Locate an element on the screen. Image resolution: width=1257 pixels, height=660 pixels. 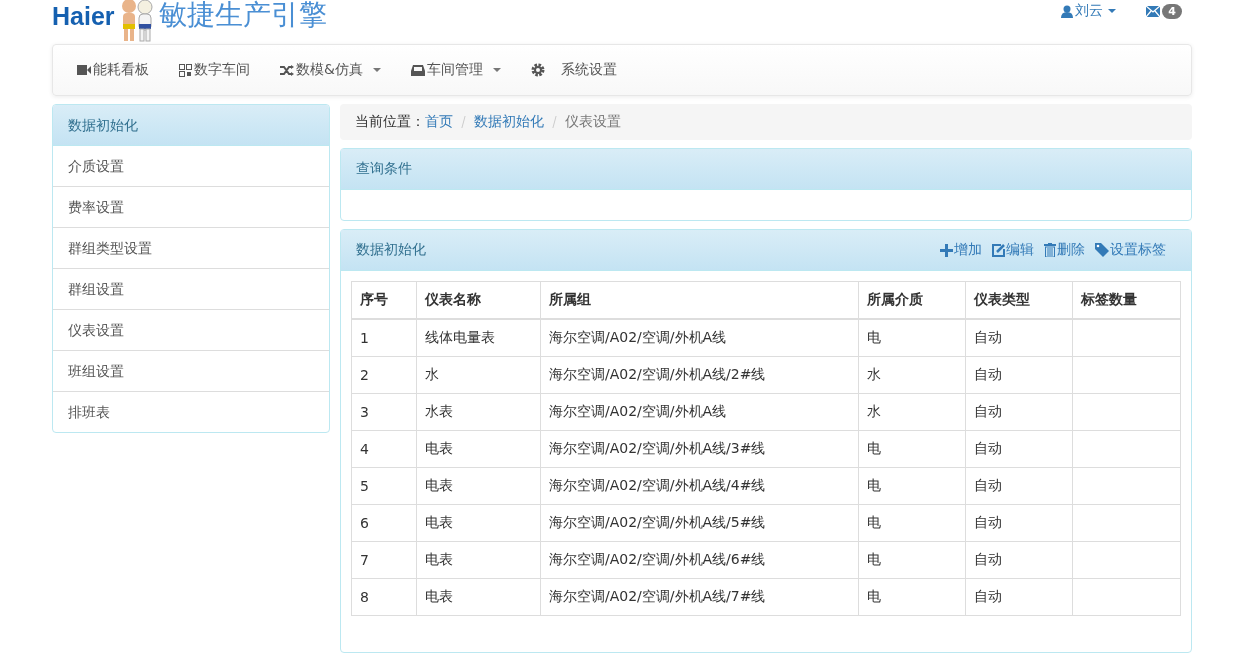
table-cell: 8 is located at coordinates (384, 597).